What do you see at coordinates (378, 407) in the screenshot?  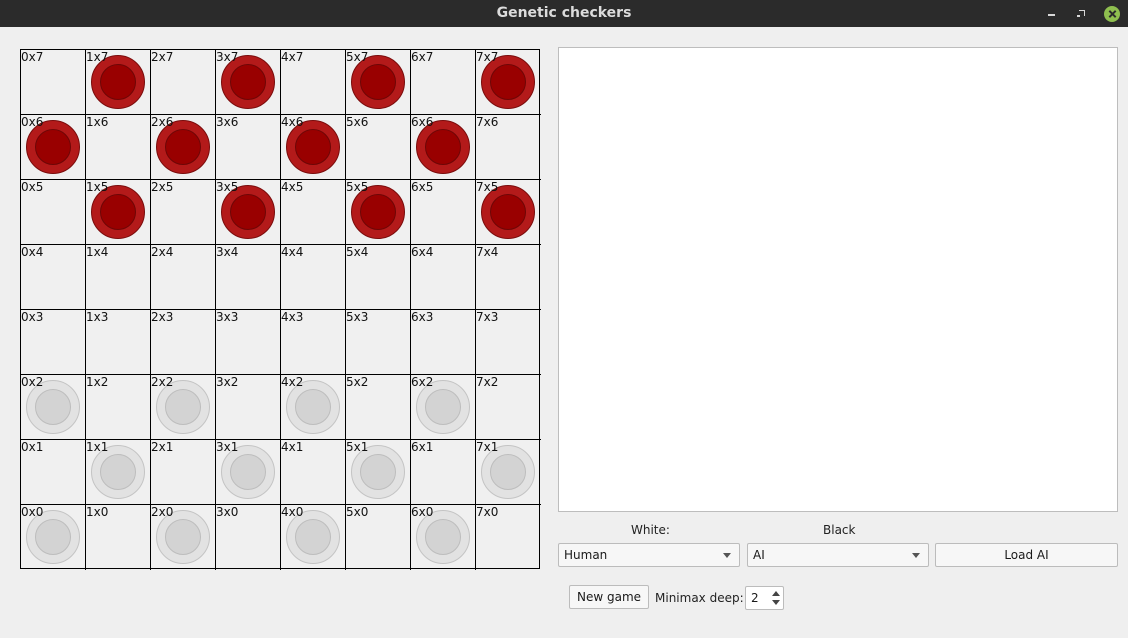 I see `board-cell: 5x2` at bounding box center [378, 407].